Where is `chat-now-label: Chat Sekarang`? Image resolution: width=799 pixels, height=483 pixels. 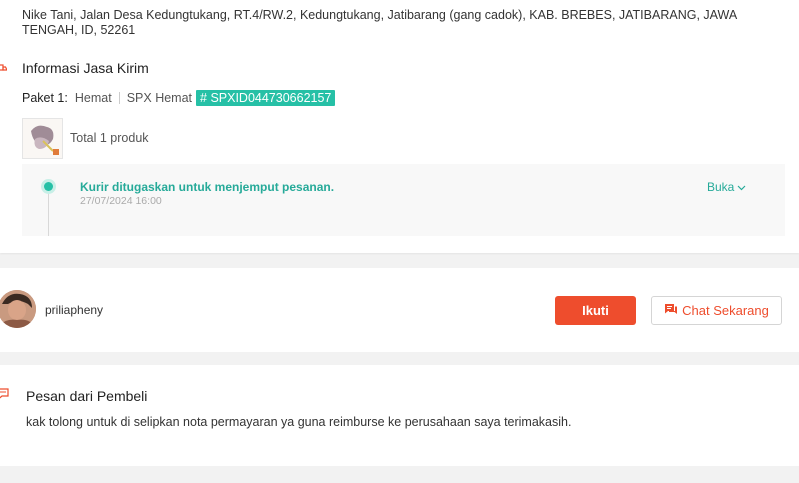
chat-now-label: Chat Sekarang is located at coordinates (725, 310).